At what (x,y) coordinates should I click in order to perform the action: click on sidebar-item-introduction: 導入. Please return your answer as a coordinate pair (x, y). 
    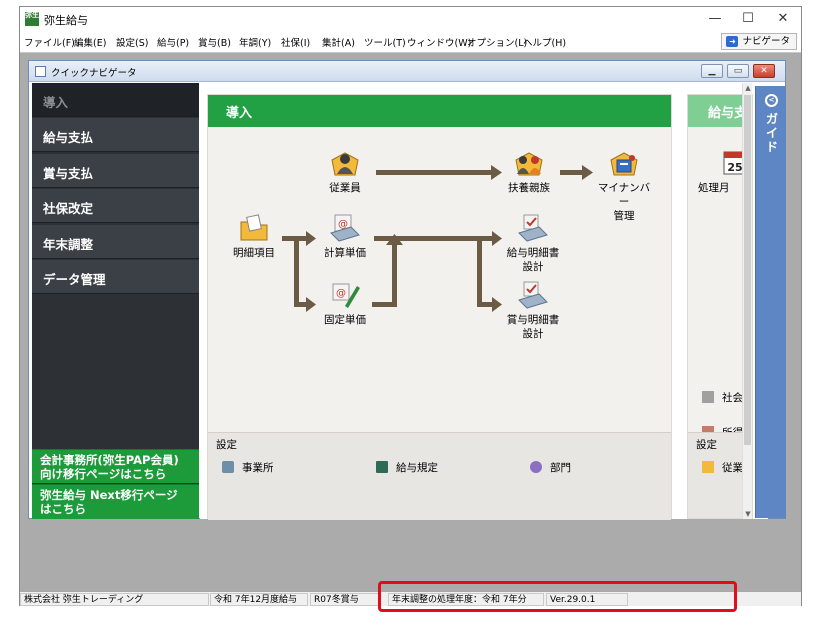
    Looking at the image, I should click on (115, 100).